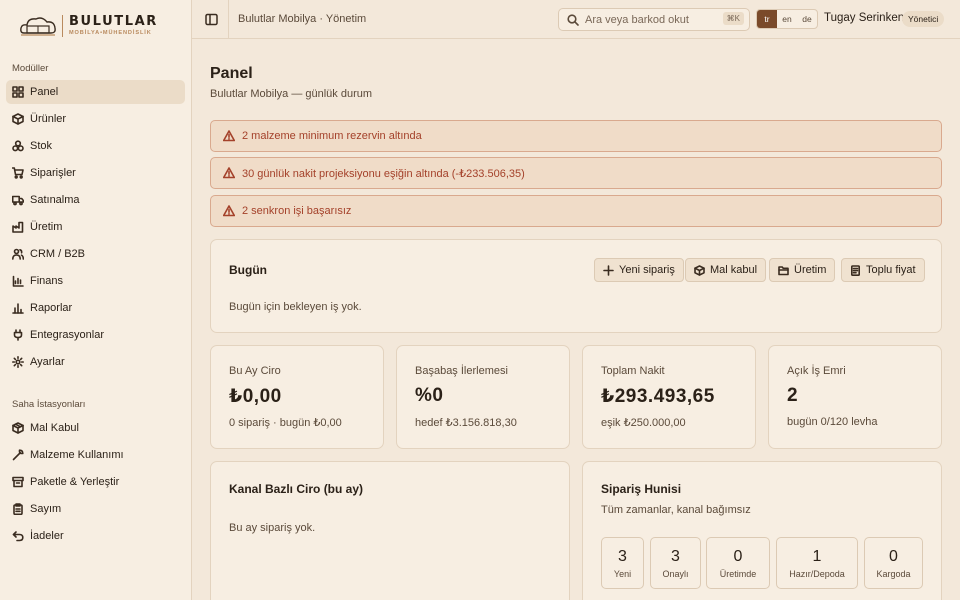 This screenshot has height=600, width=960. Describe the element at coordinates (923, 19) in the screenshot. I see `user-role-badge: Yönetici` at that location.